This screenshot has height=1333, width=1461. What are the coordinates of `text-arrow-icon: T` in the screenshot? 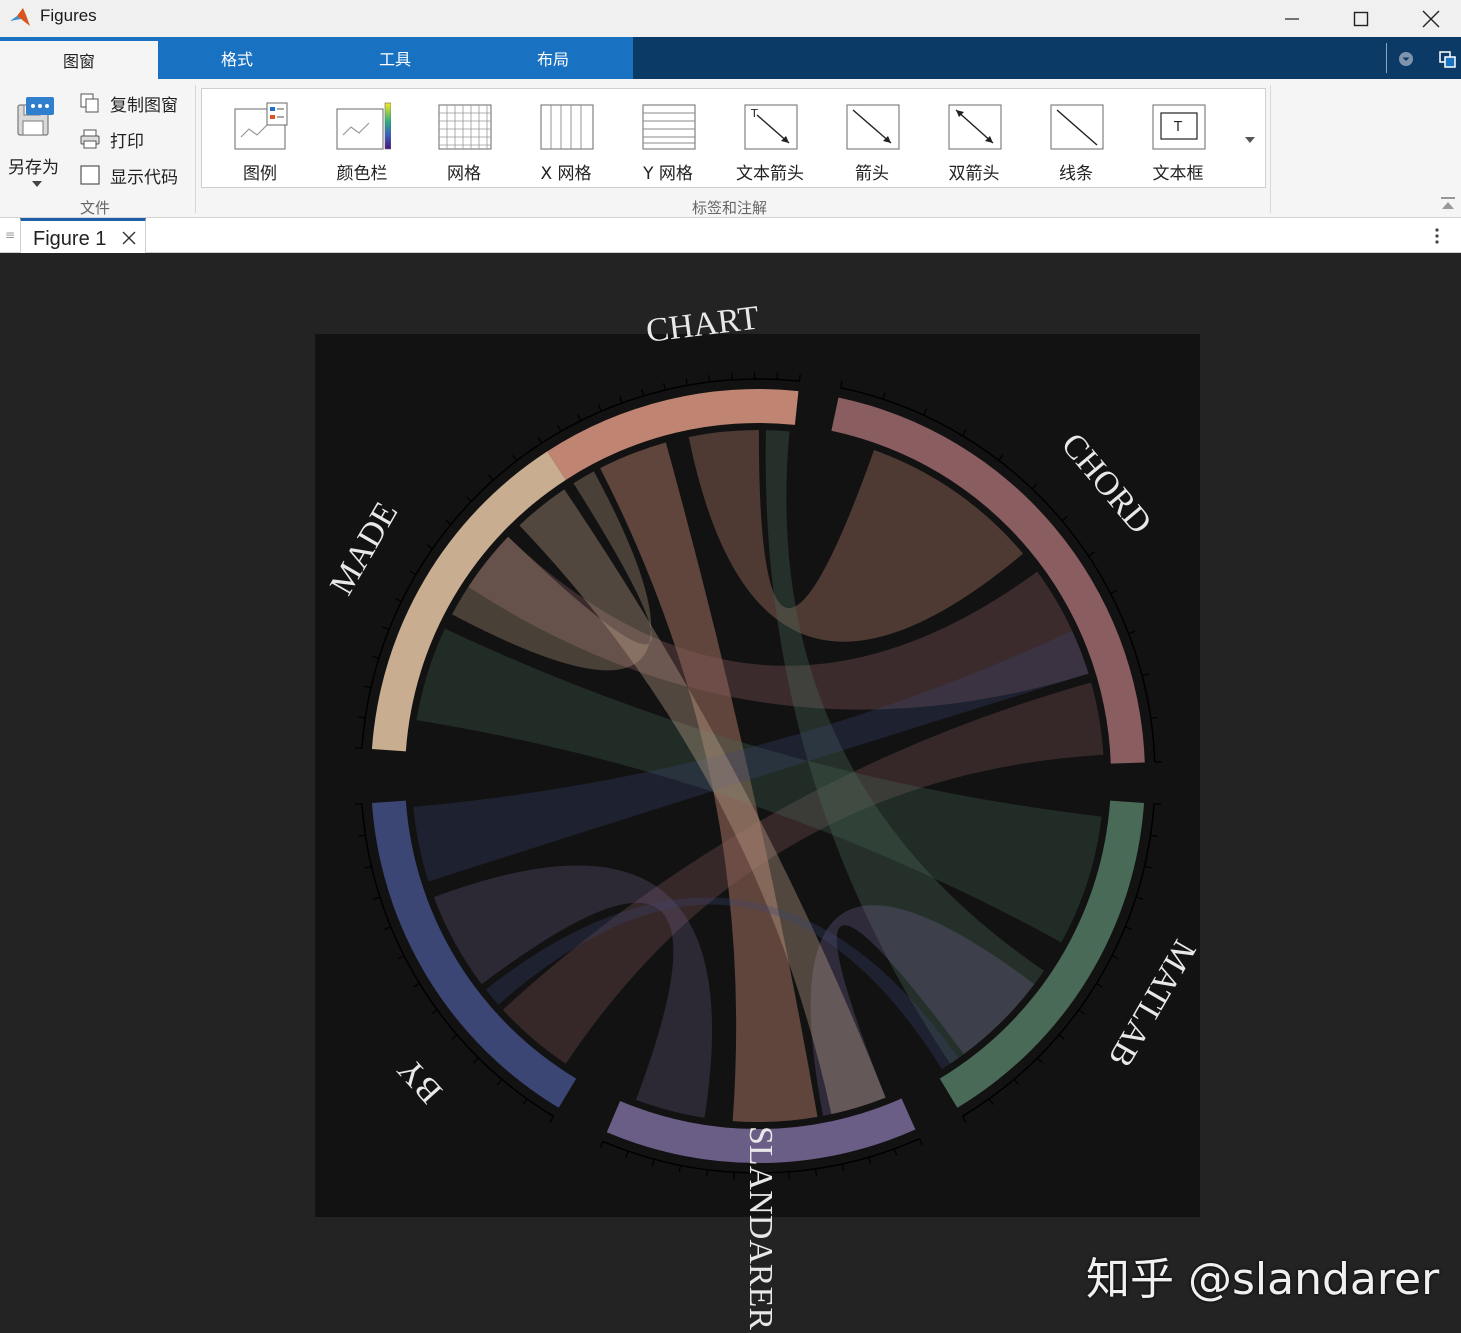 It's located at (771, 127).